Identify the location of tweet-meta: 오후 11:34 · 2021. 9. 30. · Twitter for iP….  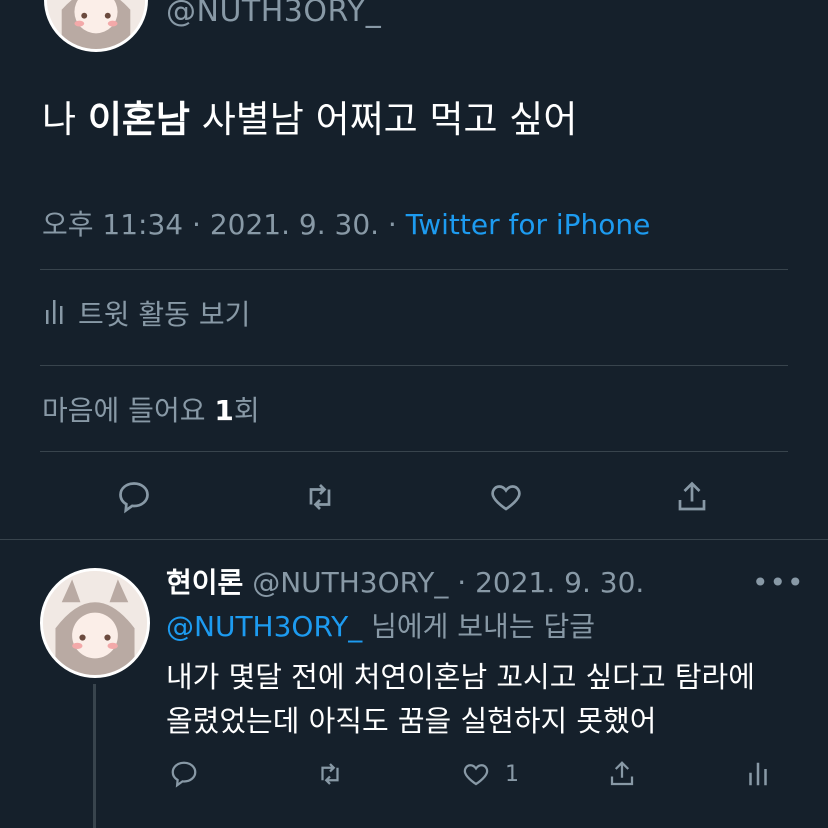
(346, 223).